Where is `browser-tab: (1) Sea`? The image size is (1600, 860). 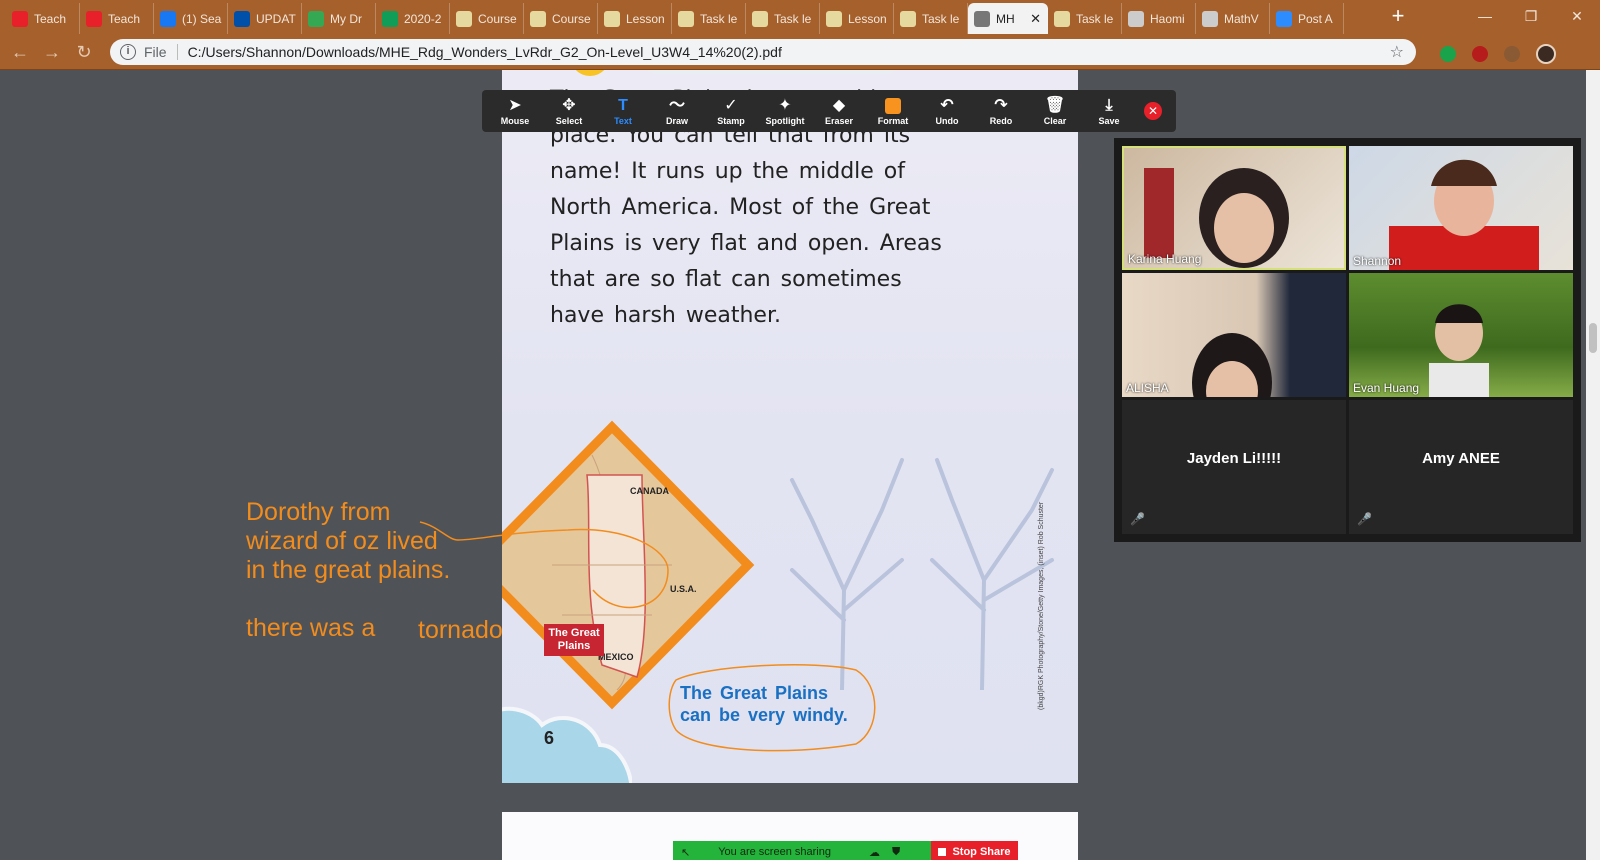 browser-tab: (1) Sea is located at coordinates (191, 18).